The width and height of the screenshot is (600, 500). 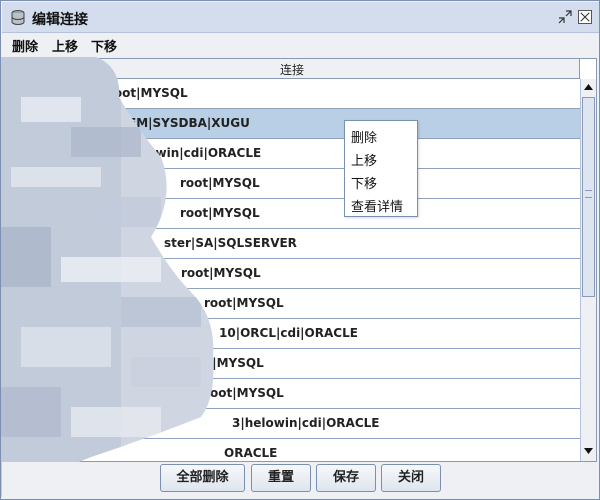 I want to click on context-menu-delete: 删除, so click(x=364, y=136).